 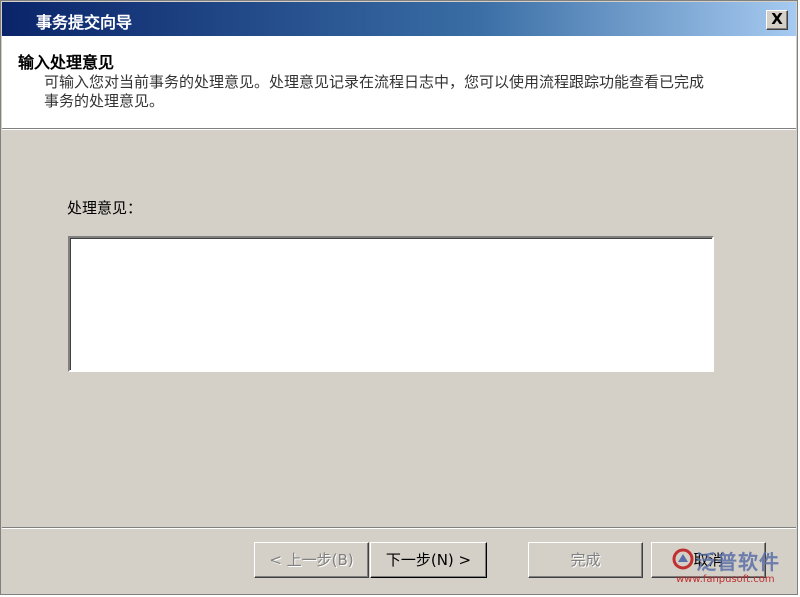 What do you see at coordinates (399, 19) in the screenshot?
I see `title-bar: 事务提交向导 X` at bounding box center [399, 19].